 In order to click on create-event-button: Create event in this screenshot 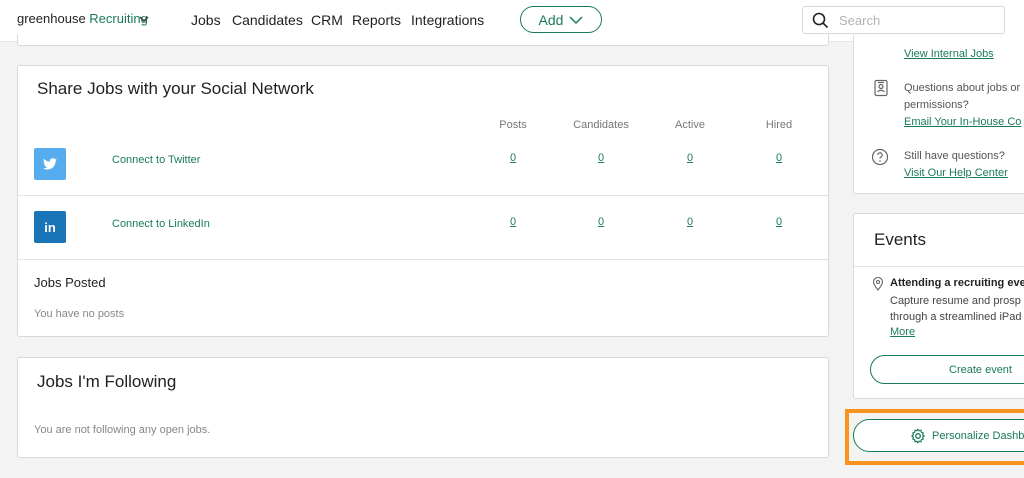, I will do `click(947, 369)`.